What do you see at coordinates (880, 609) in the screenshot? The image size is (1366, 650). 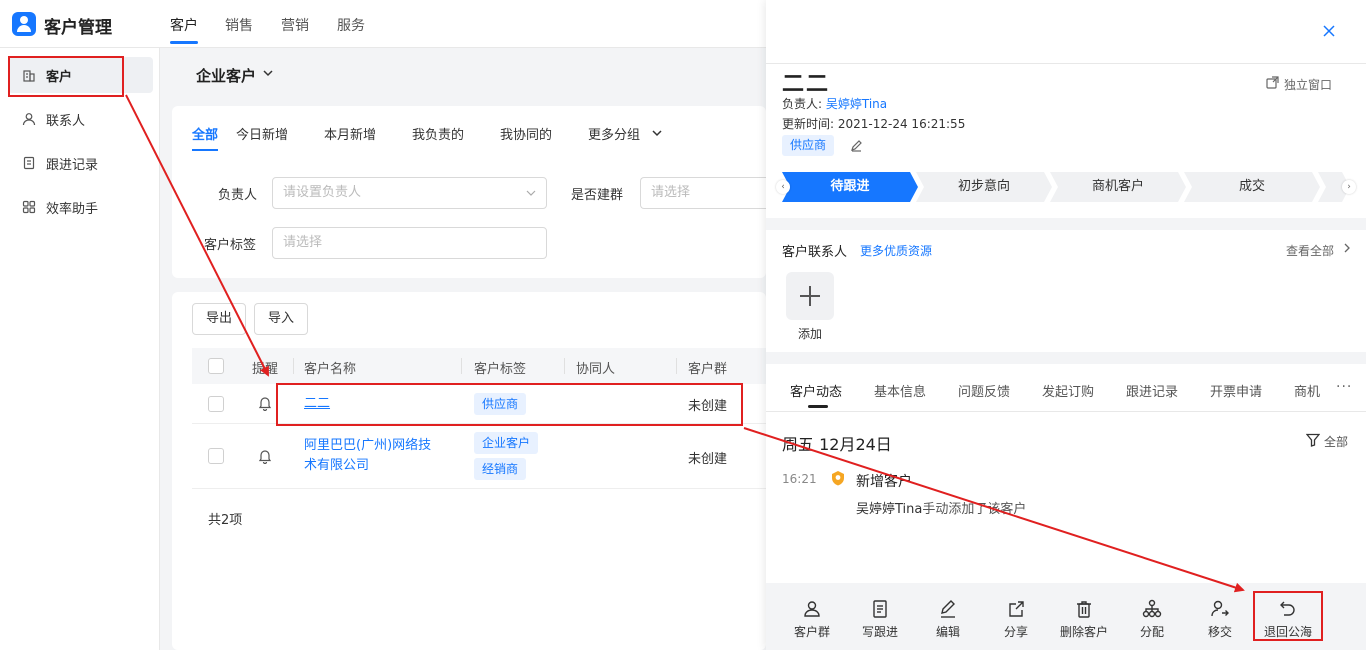 I see `document-icon` at bounding box center [880, 609].